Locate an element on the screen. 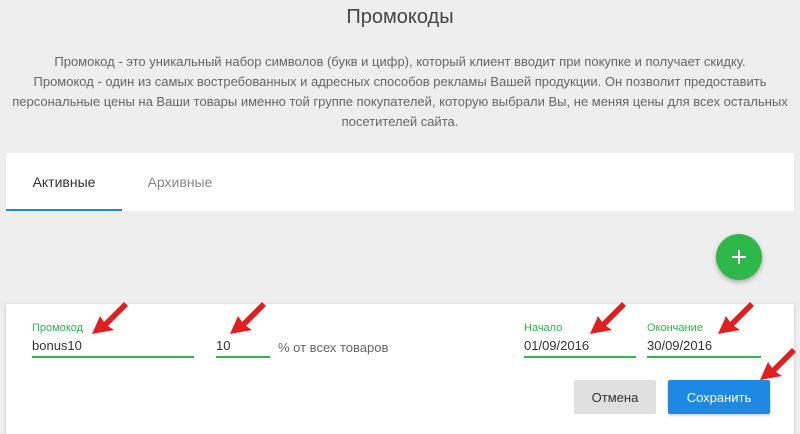  tab-active: Активные is located at coordinates (64, 182).